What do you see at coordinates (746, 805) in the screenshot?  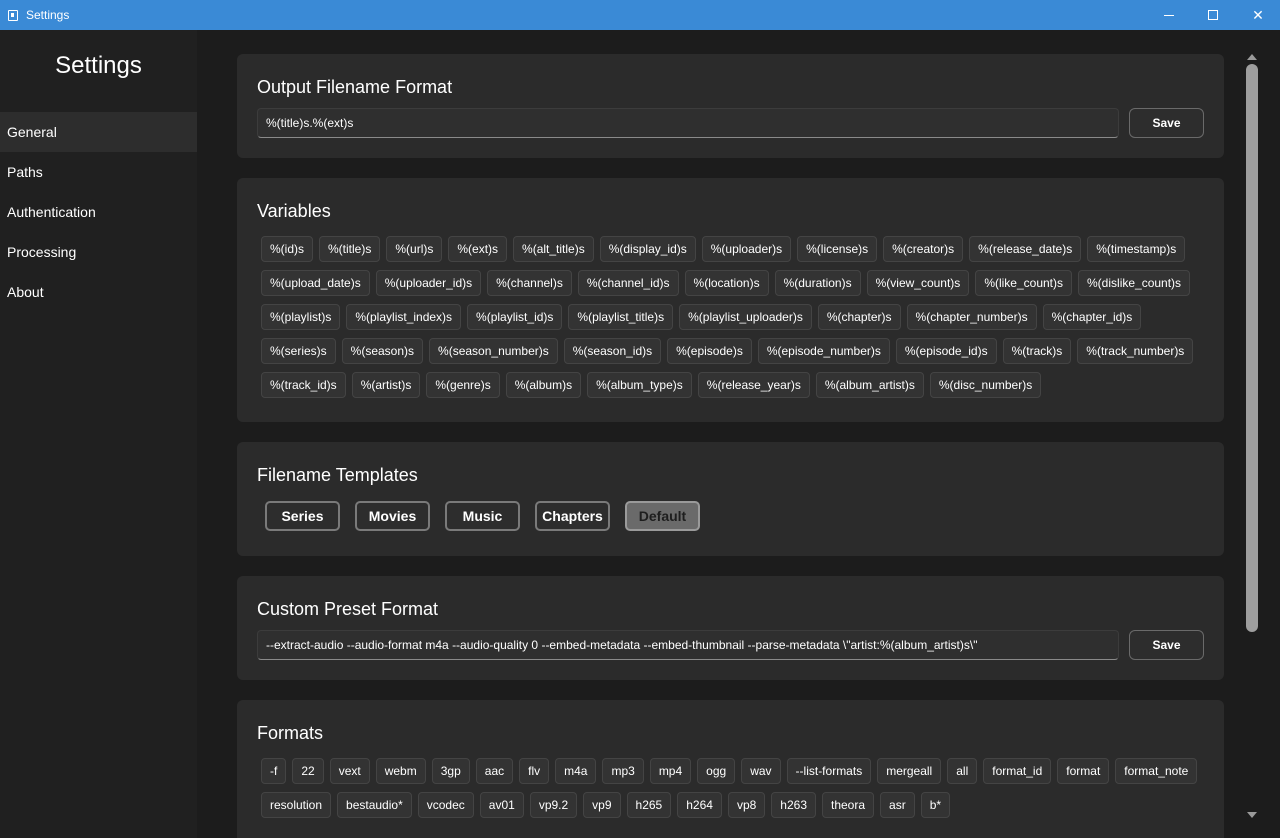 I see `format-chip: vp8` at bounding box center [746, 805].